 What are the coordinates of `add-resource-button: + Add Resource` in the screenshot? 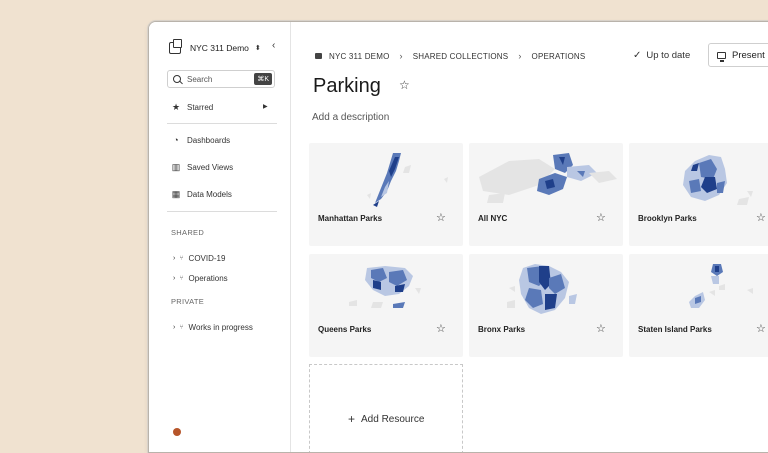 It's located at (386, 408).